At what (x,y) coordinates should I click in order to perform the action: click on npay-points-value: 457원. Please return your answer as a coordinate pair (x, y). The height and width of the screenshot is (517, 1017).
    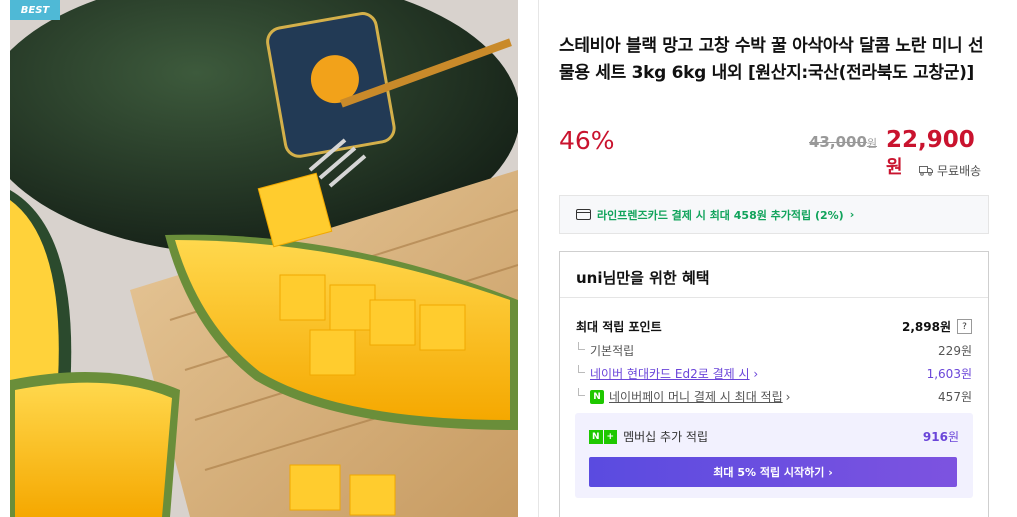
    Looking at the image, I should click on (955, 397).